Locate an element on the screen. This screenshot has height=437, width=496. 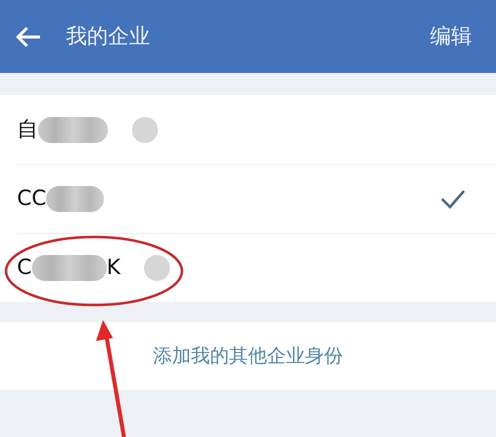
page-title: 我的企业 is located at coordinates (108, 36).